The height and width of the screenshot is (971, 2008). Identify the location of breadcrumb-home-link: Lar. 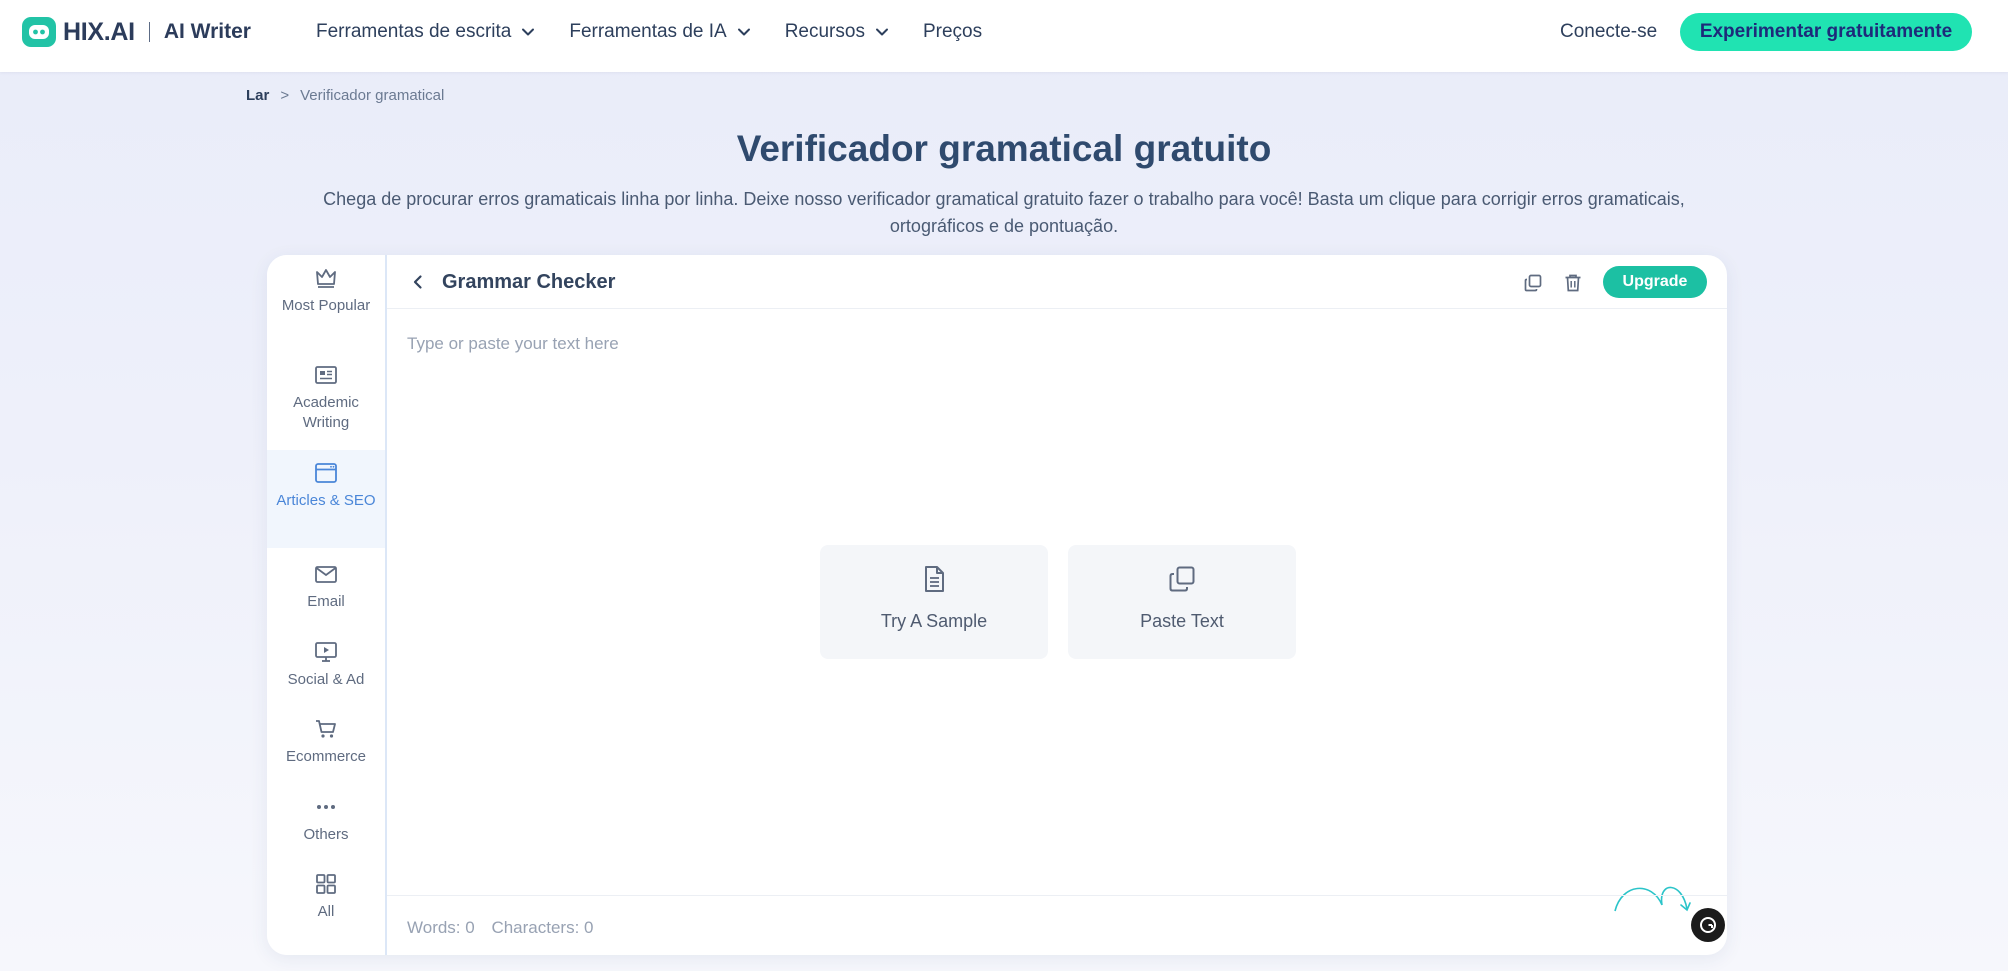
(257, 95).